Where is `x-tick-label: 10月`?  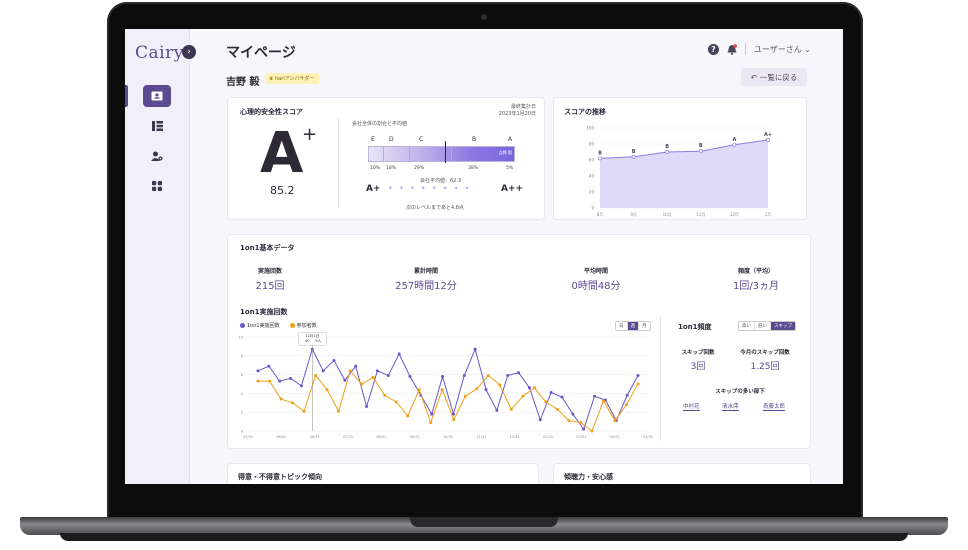
x-tick-label: 10月 is located at coordinates (667, 214).